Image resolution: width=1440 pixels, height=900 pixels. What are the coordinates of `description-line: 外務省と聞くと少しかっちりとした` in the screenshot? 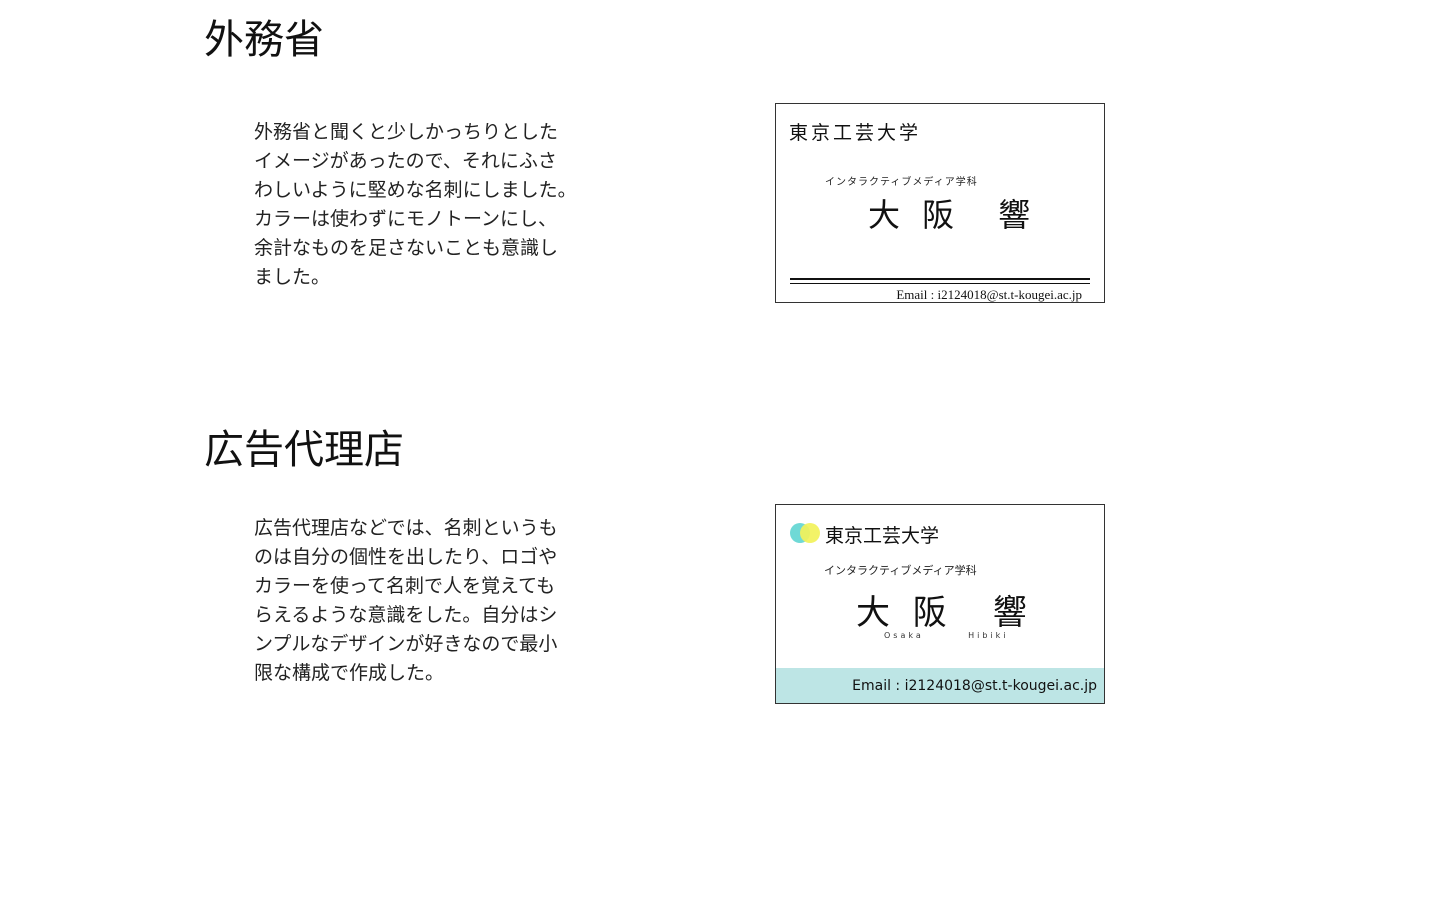 It's located at (406, 132).